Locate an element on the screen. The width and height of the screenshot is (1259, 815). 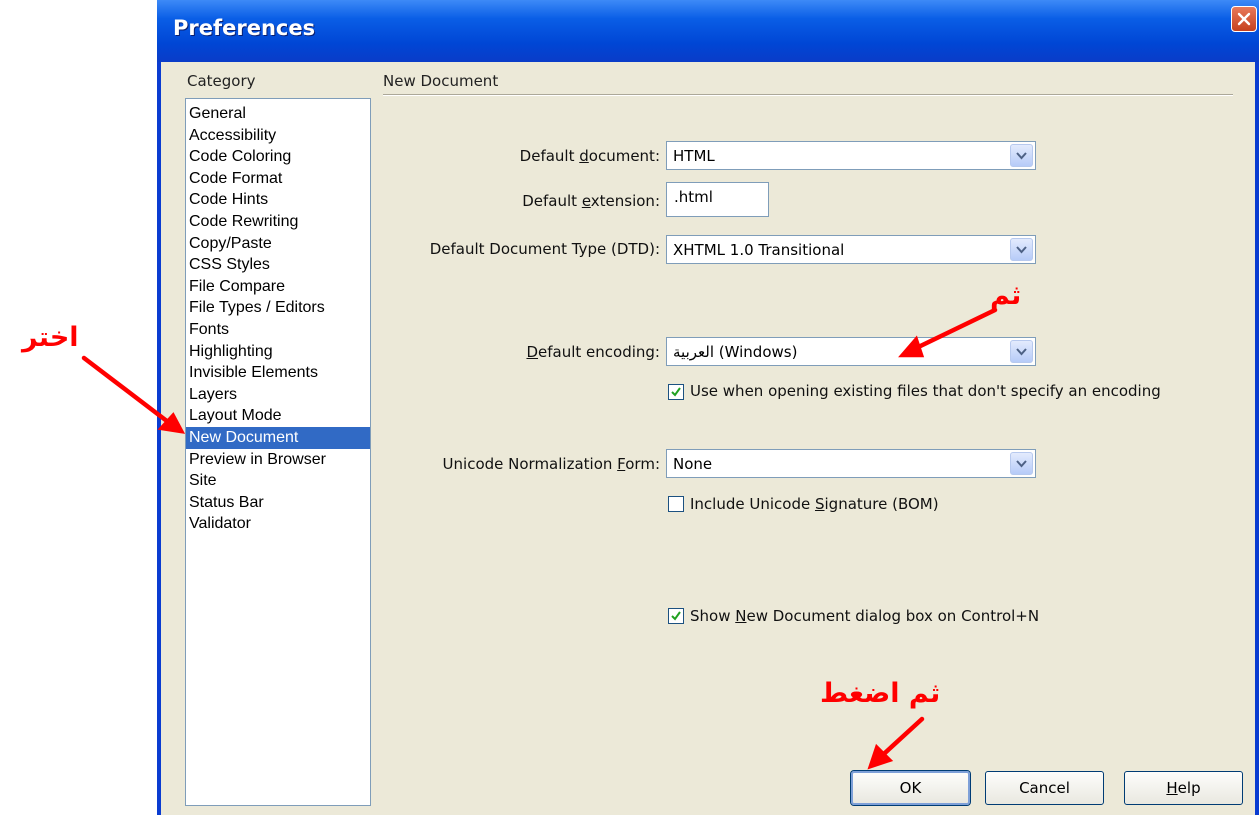
arrow-to-encoding is located at coordinates (948, 332).